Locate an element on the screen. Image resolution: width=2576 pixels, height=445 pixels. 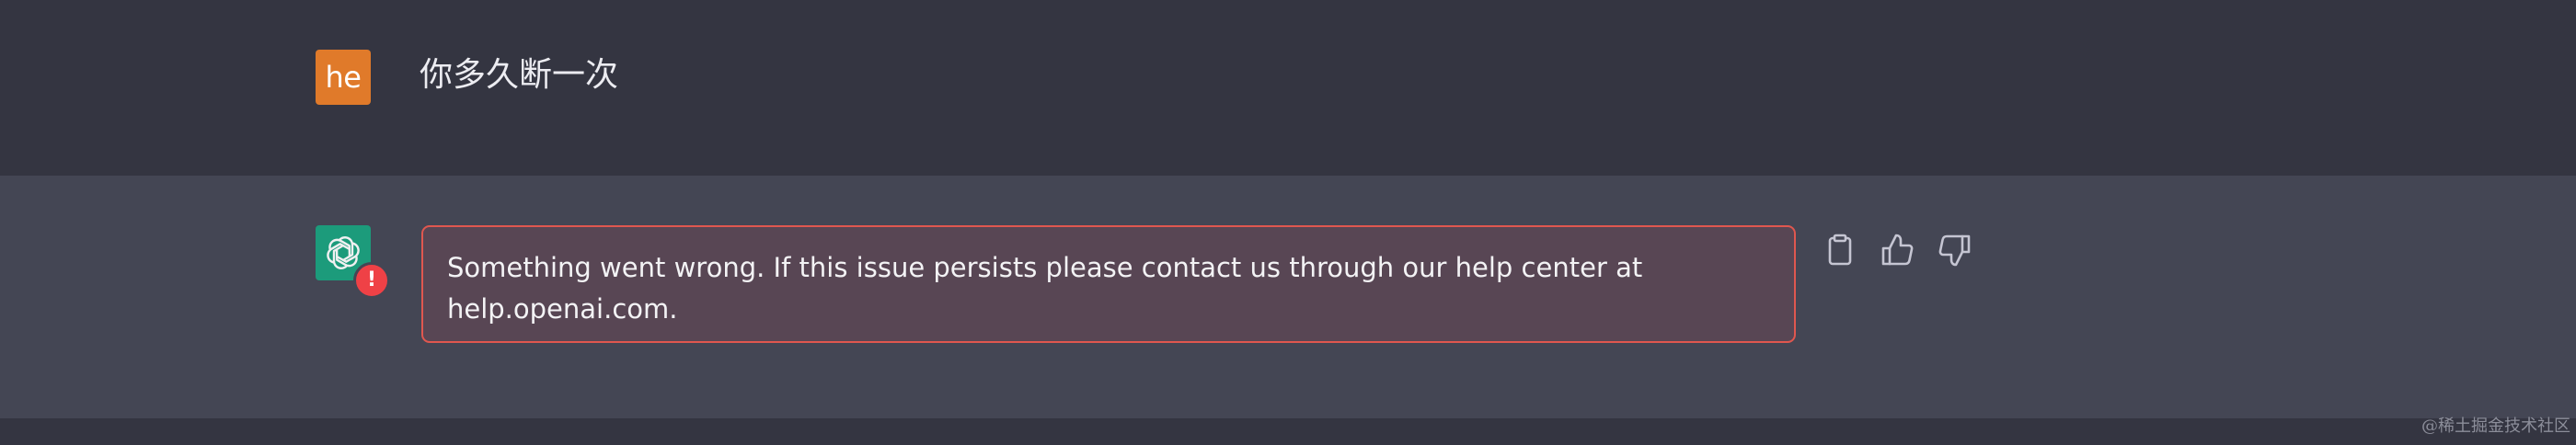
copy-button is located at coordinates (1840, 250).